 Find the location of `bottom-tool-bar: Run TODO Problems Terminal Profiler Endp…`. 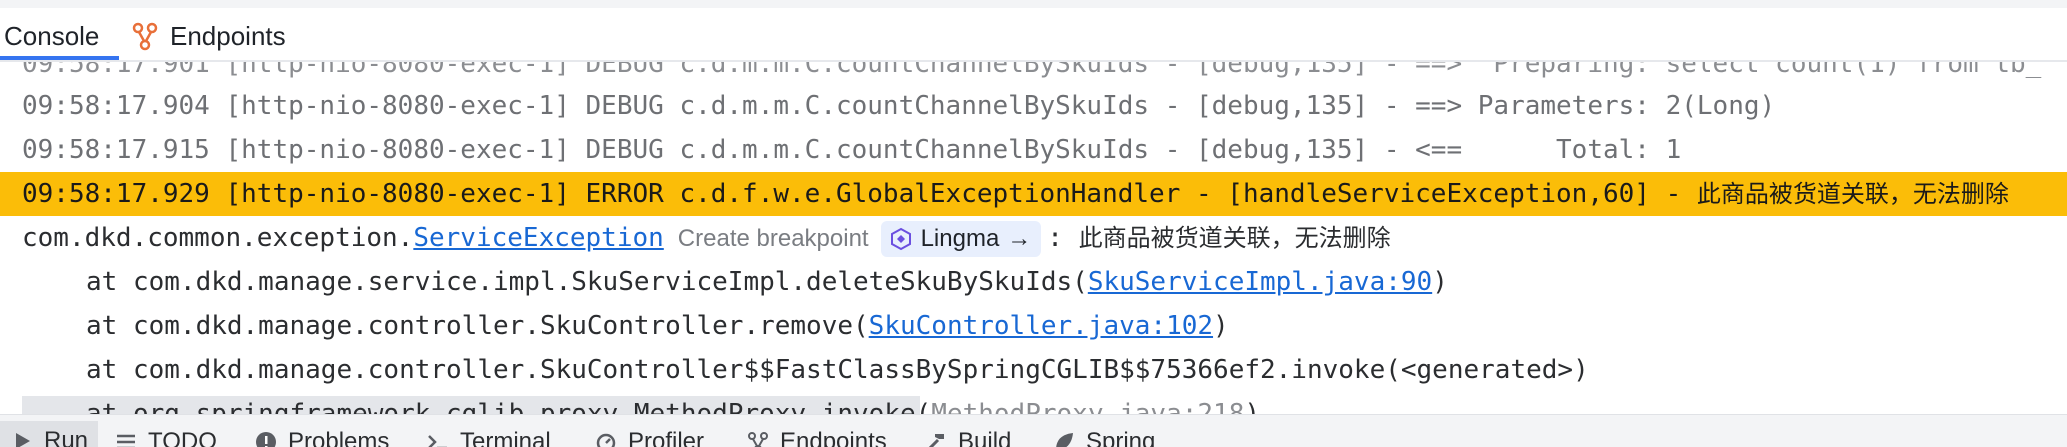

bottom-tool-bar: Run TODO Problems Terminal Profiler Endp… is located at coordinates (1033, 430).